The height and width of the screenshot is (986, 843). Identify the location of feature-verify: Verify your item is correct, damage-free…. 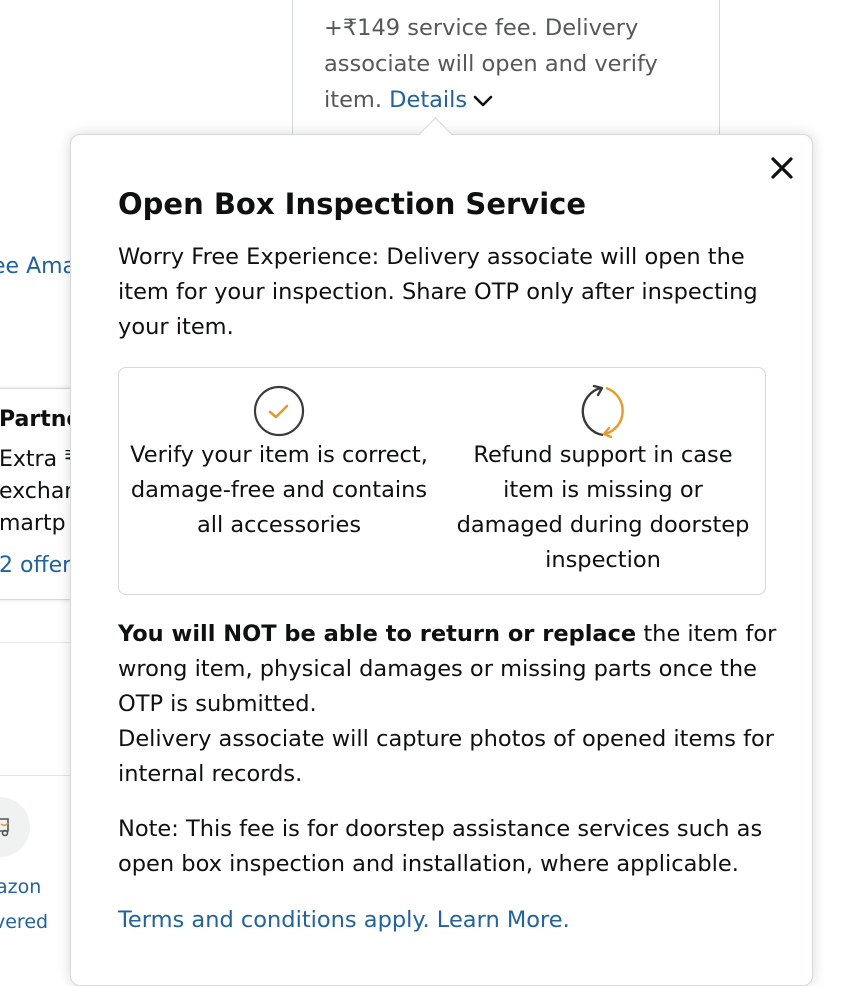
(279, 463).